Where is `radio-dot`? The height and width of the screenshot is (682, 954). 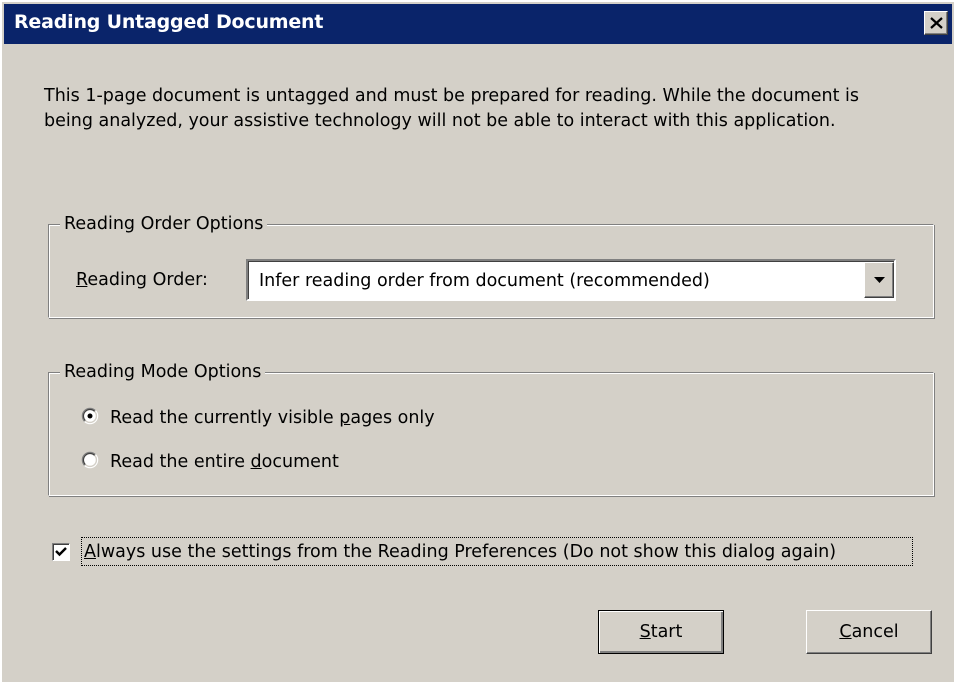 radio-dot is located at coordinates (90, 416).